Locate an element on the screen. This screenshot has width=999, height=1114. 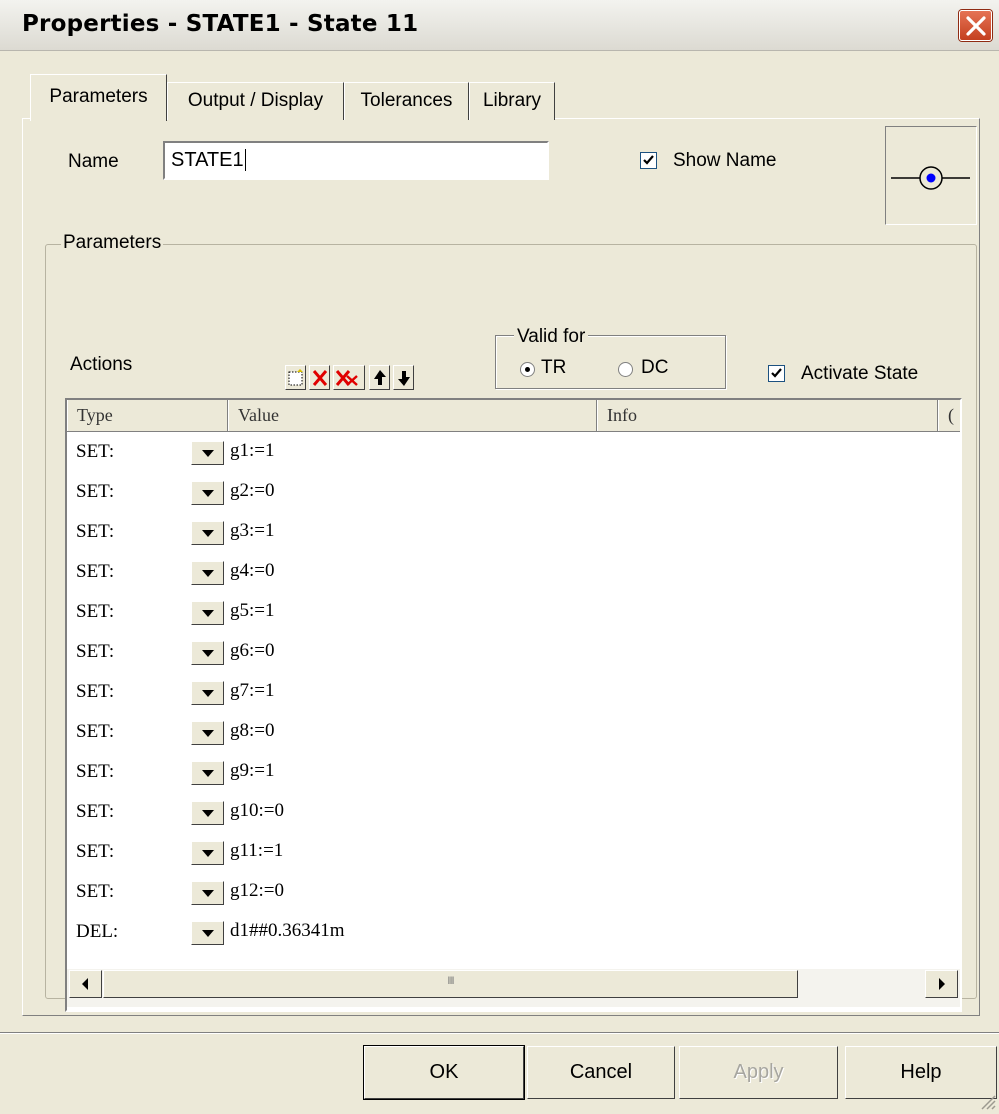
table-row: SET: g9:=1 is located at coordinates (513, 772).